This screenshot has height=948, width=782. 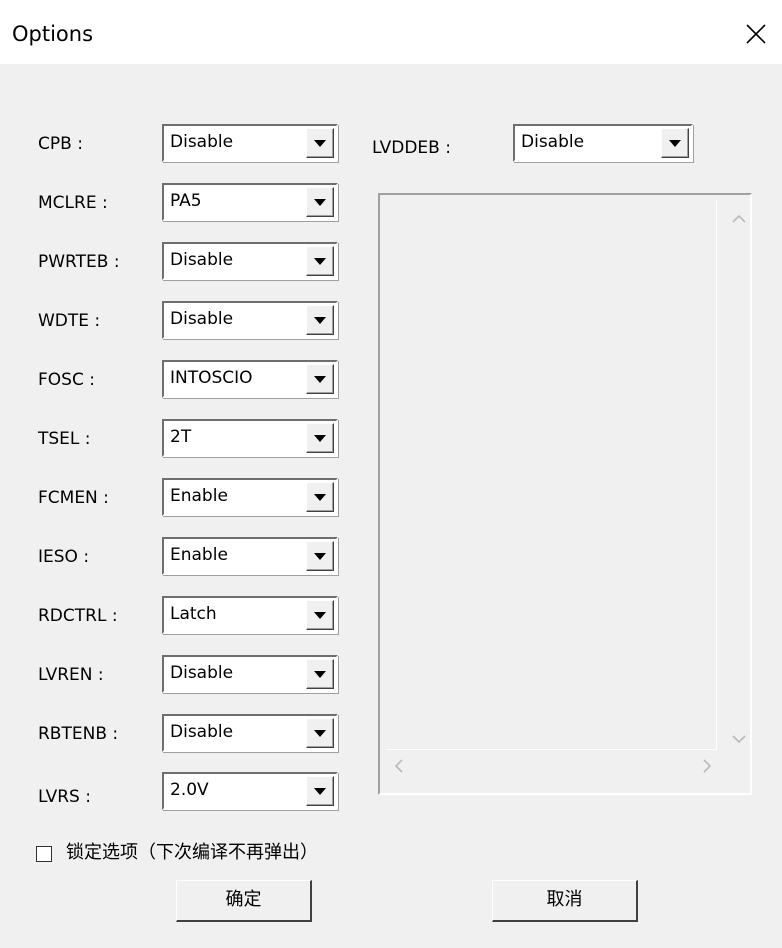 What do you see at coordinates (78, 616) in the screenshot?
I see `option-label-rdctrl: RDCTRL :` at bounding box center [78, 616].